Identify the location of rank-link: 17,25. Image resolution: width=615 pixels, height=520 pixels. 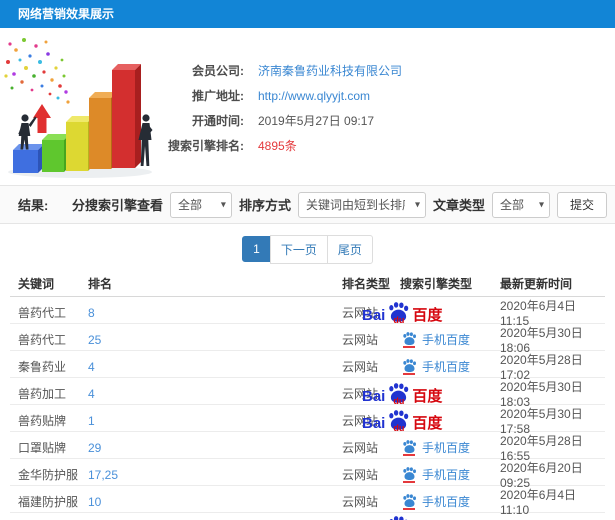
(215, 475).